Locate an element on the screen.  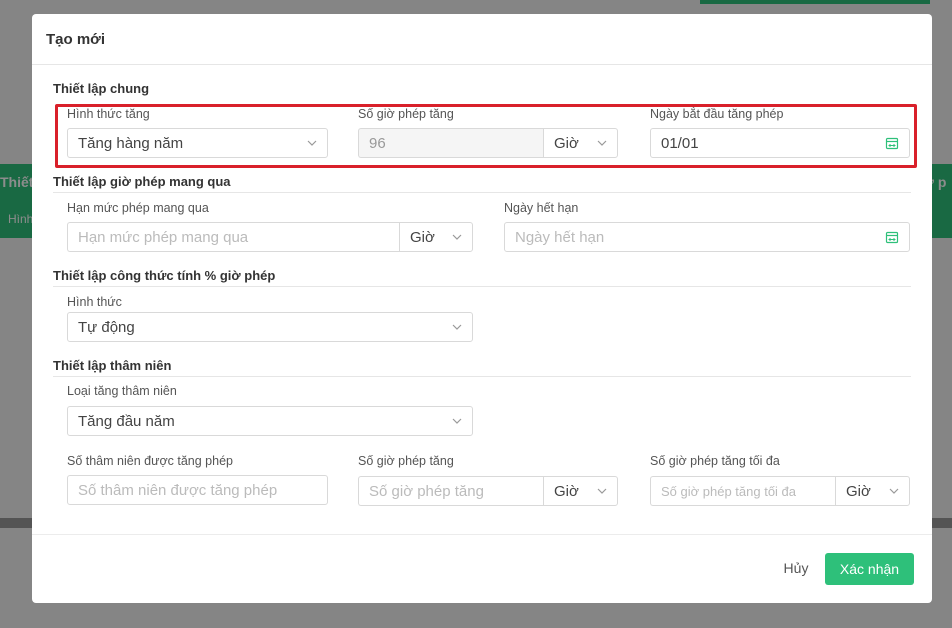
seniority-max-unit-value: Giờ is located at coordinates (858, 491).